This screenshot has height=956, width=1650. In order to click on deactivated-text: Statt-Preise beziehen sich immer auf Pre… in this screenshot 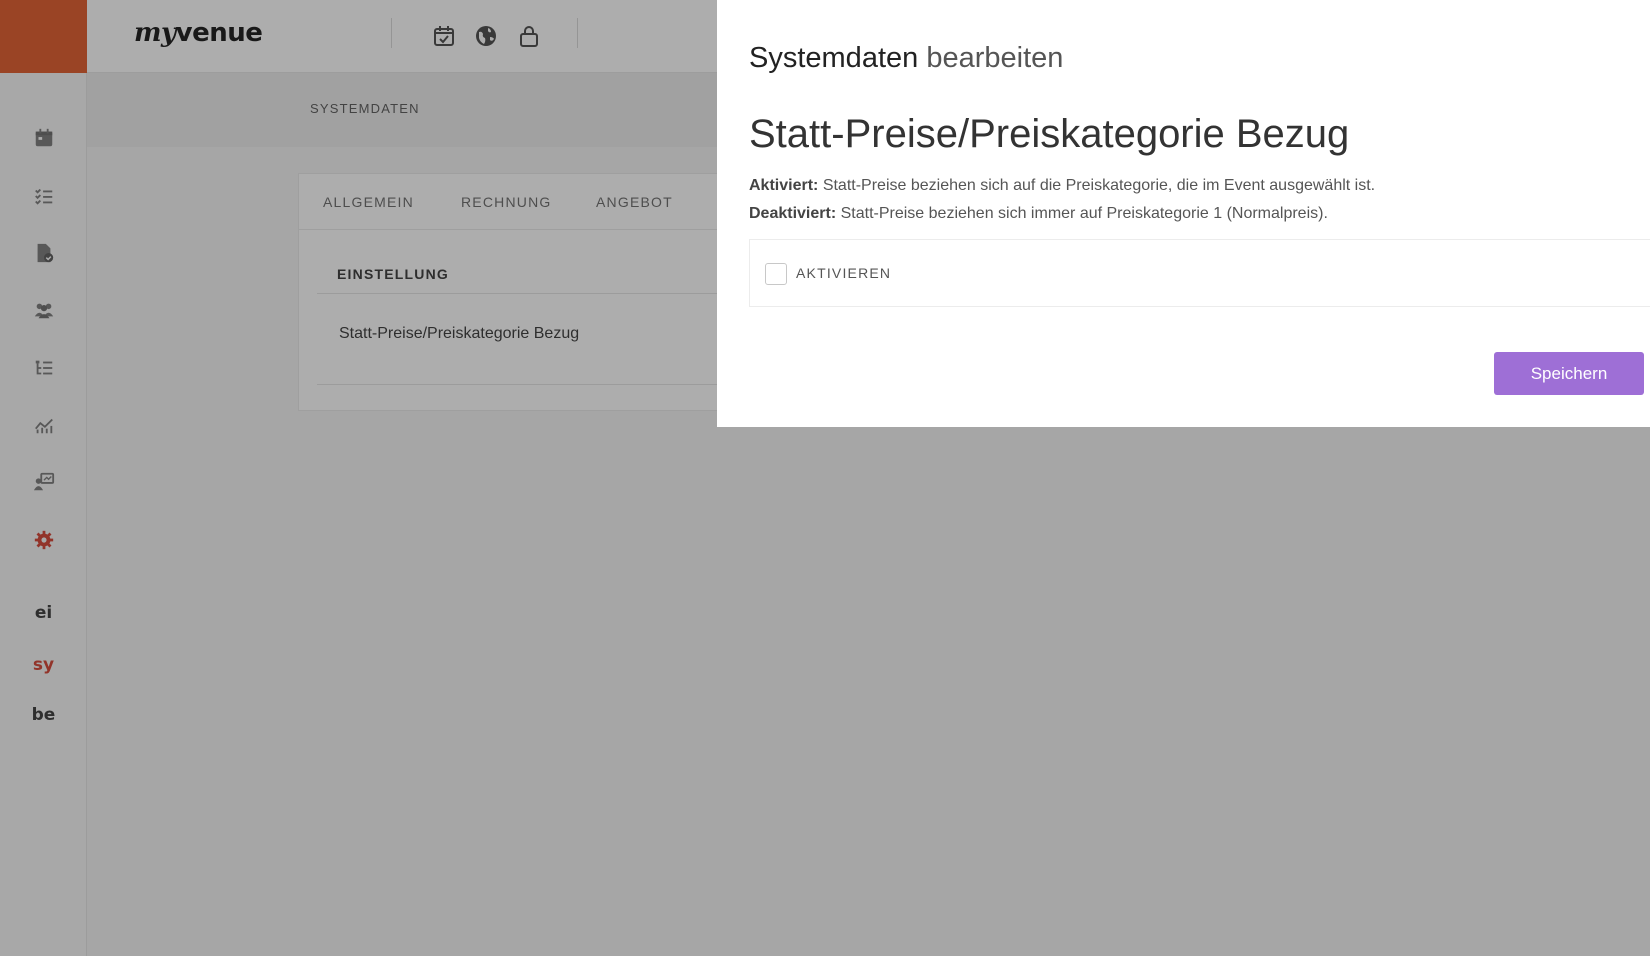, I will do `click(1084, 213)`.